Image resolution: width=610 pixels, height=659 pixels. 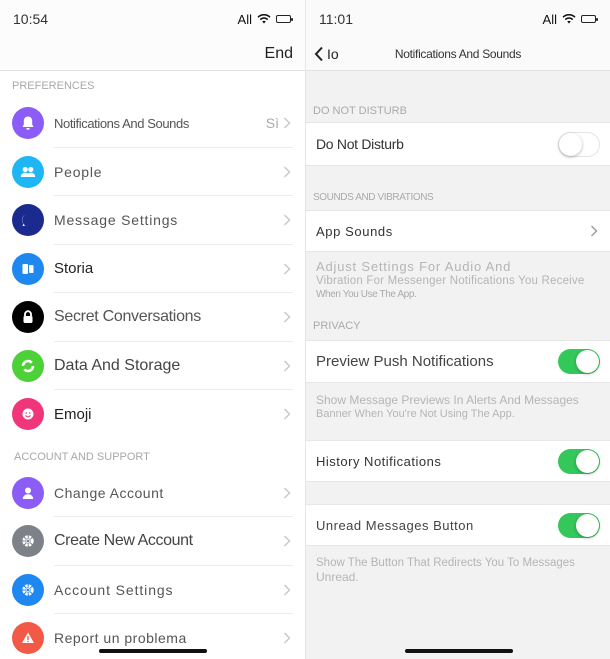 What do you see at coordinates (579, 144) in the screenshot?
I see `do-not-disturb-toggle` at bounding box center [579, 144].